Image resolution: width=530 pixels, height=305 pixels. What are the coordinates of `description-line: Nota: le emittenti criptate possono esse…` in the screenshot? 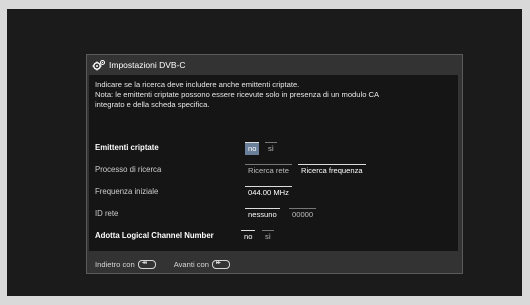 It's located at (237, 94).